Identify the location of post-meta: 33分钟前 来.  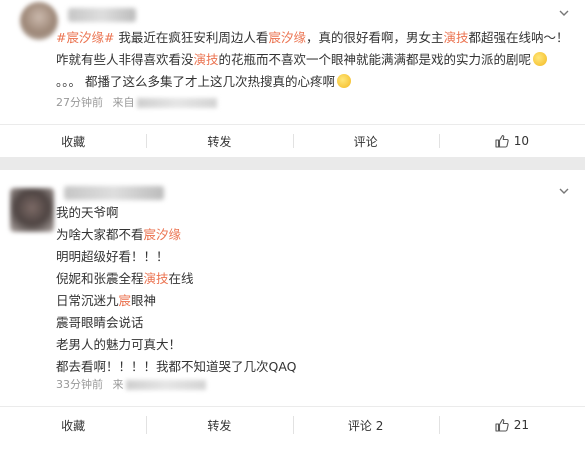
(131, 384).